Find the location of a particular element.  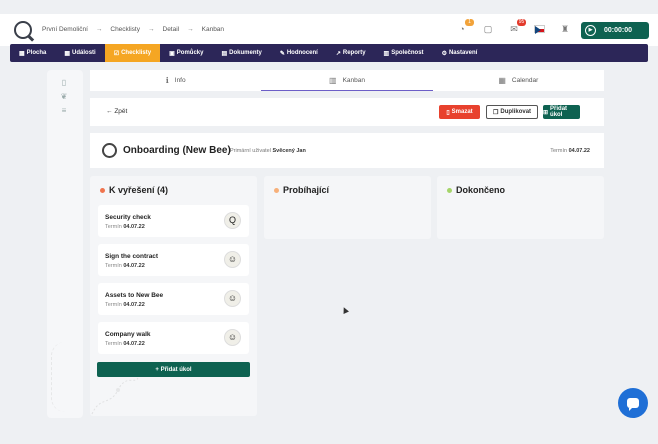

checklist-logo-icon is located at coordinates (109, 150).